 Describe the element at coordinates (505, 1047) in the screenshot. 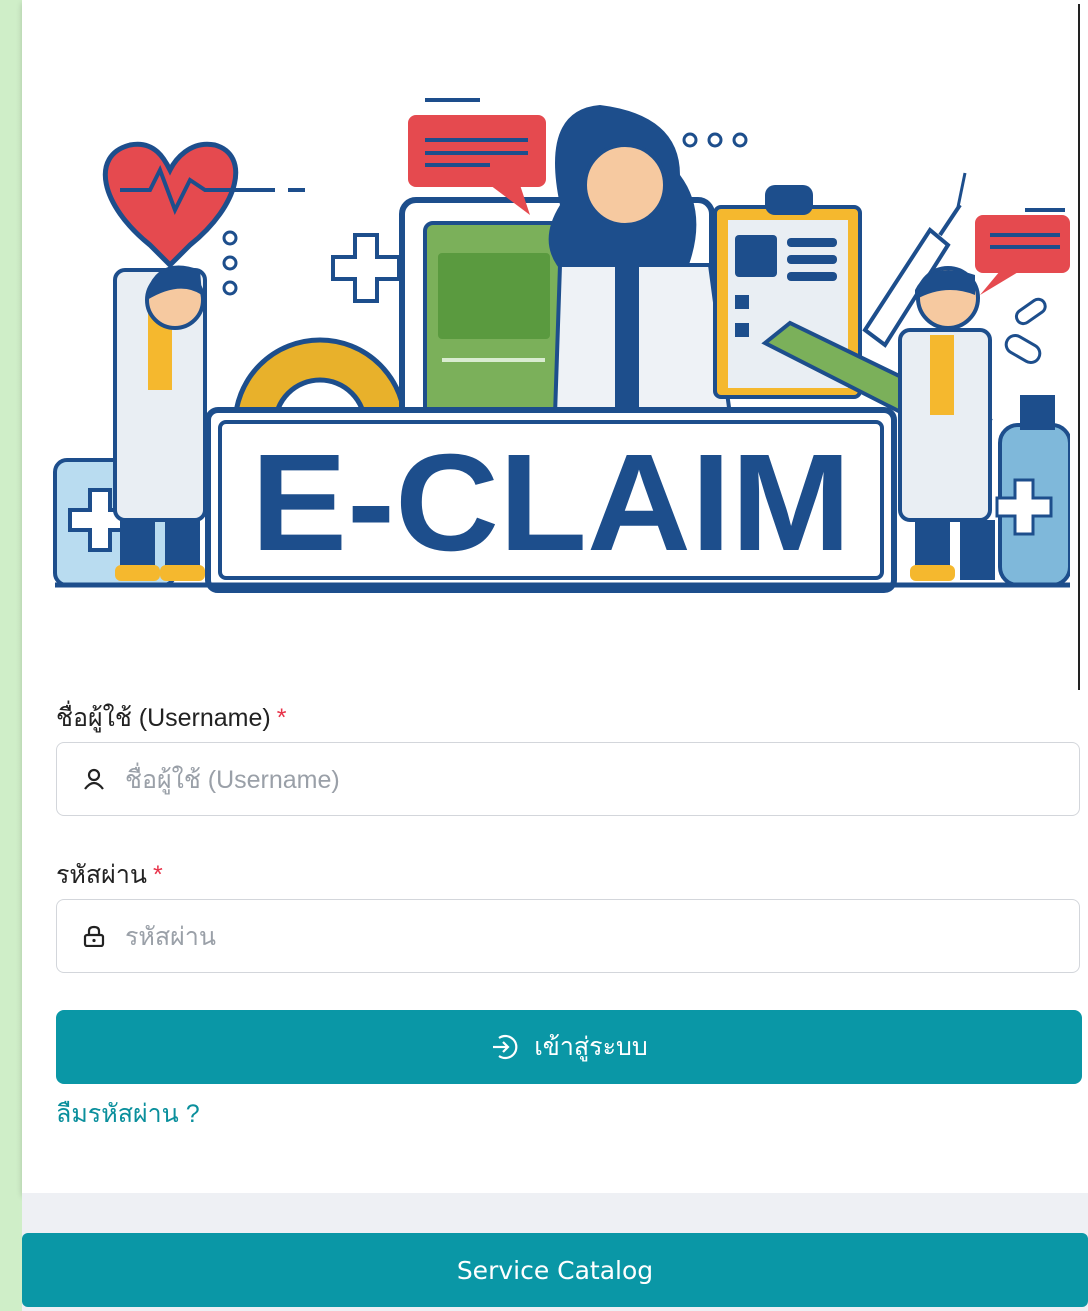

I see `login-icon` at that location.